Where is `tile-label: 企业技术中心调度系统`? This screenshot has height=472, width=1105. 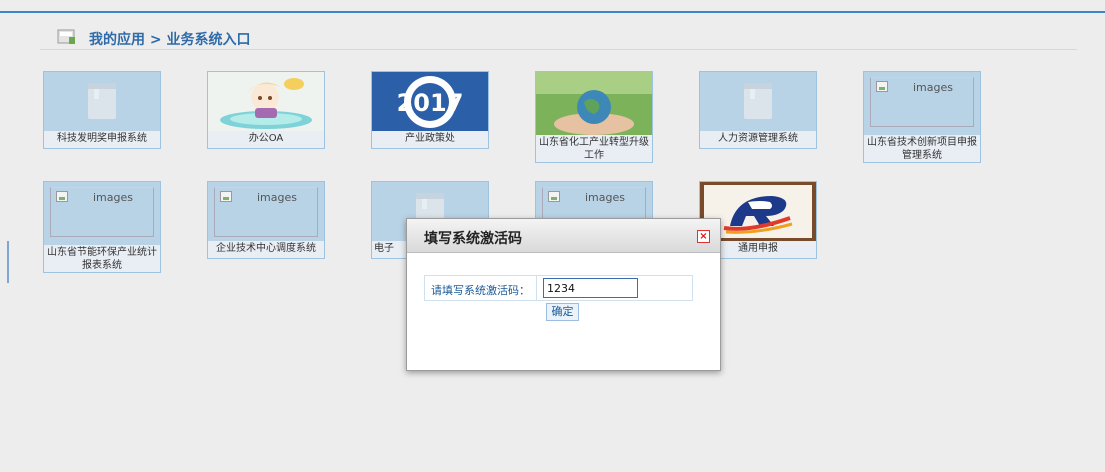
tile-label: 企业技术中心调度系统 is located at coordinates (266, 248).